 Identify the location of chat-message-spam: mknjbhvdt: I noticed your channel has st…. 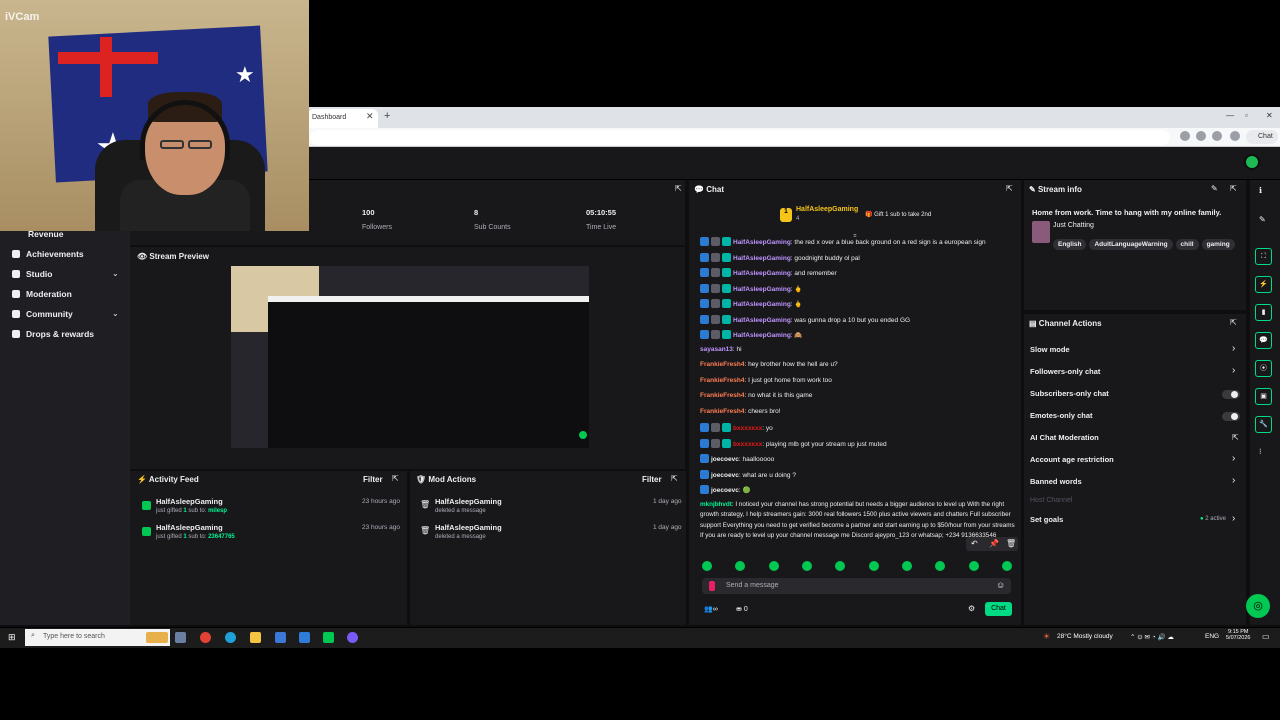
(857, 520).